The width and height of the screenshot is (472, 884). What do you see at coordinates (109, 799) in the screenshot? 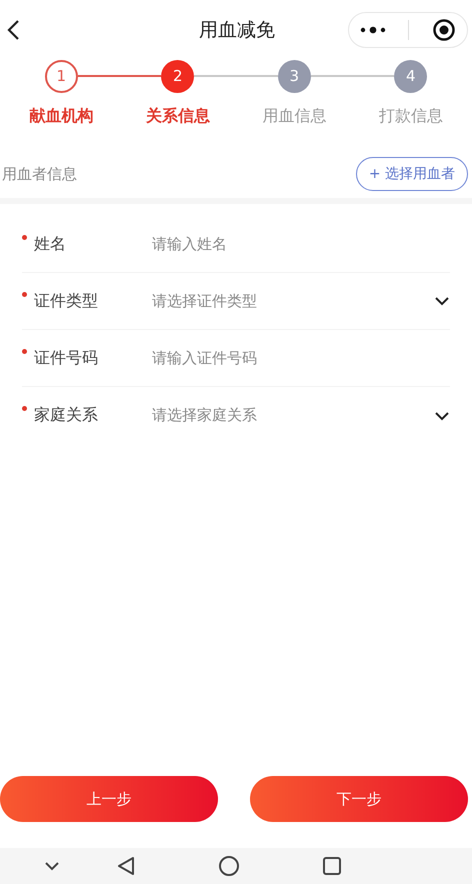
I see `previous-button: 上一步` at bounding box center [109, 799].